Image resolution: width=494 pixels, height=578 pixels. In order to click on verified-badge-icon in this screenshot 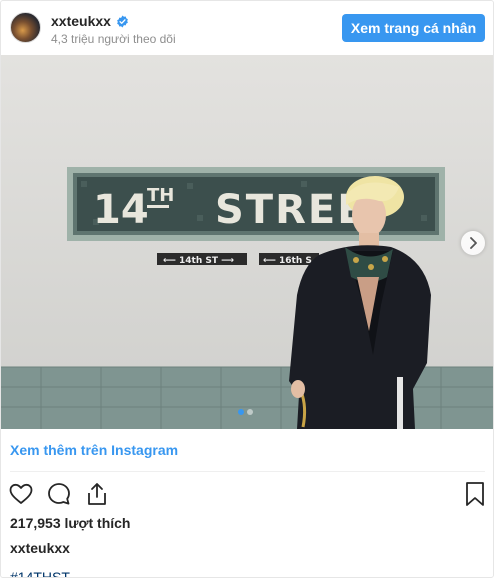, I will do `click(122, 21)`.